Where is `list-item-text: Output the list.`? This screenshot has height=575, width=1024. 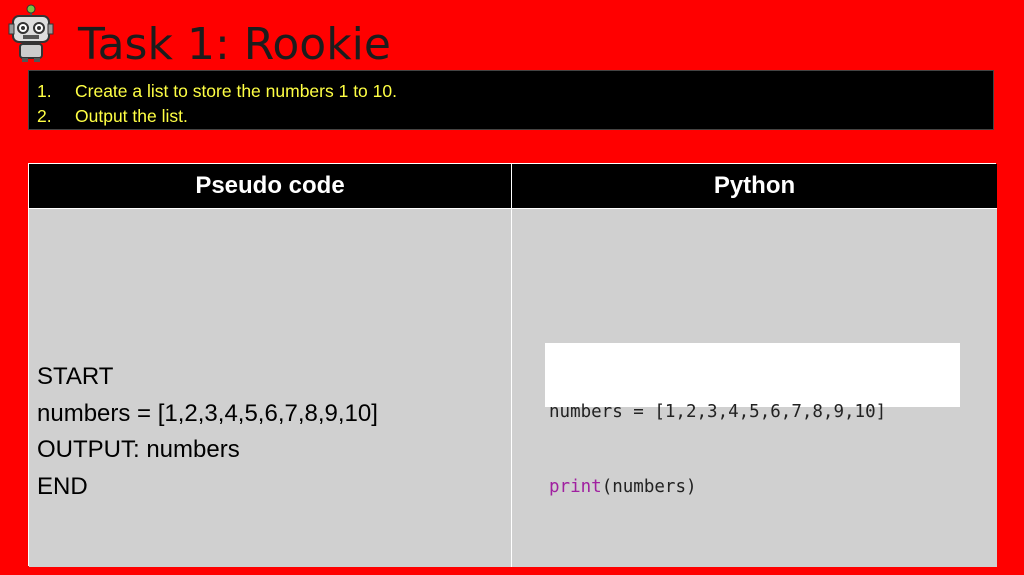 list-item-text: Output the list. is located at coordinates (131, 116).